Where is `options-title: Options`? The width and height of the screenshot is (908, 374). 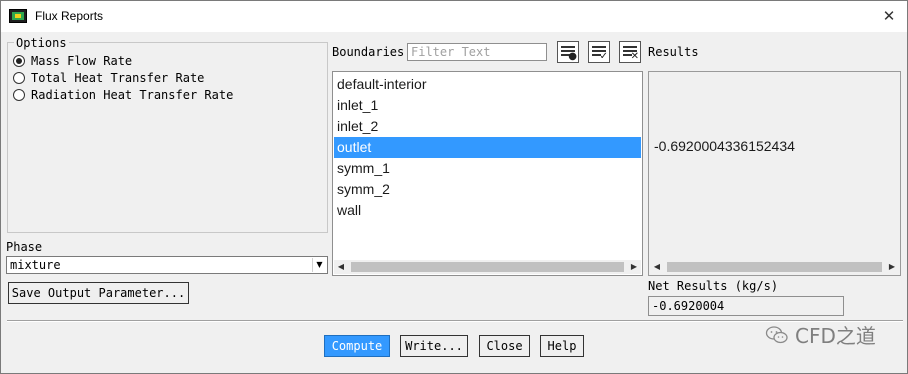 options-title: Options is located at coordinates (41, 43).